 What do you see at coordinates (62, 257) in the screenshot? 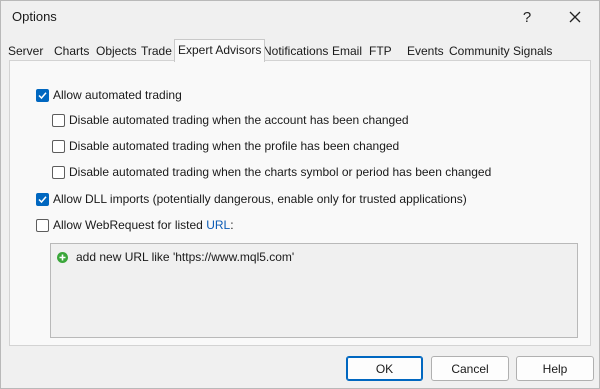
I see `plus-icon` at bounding box center [62, 257].